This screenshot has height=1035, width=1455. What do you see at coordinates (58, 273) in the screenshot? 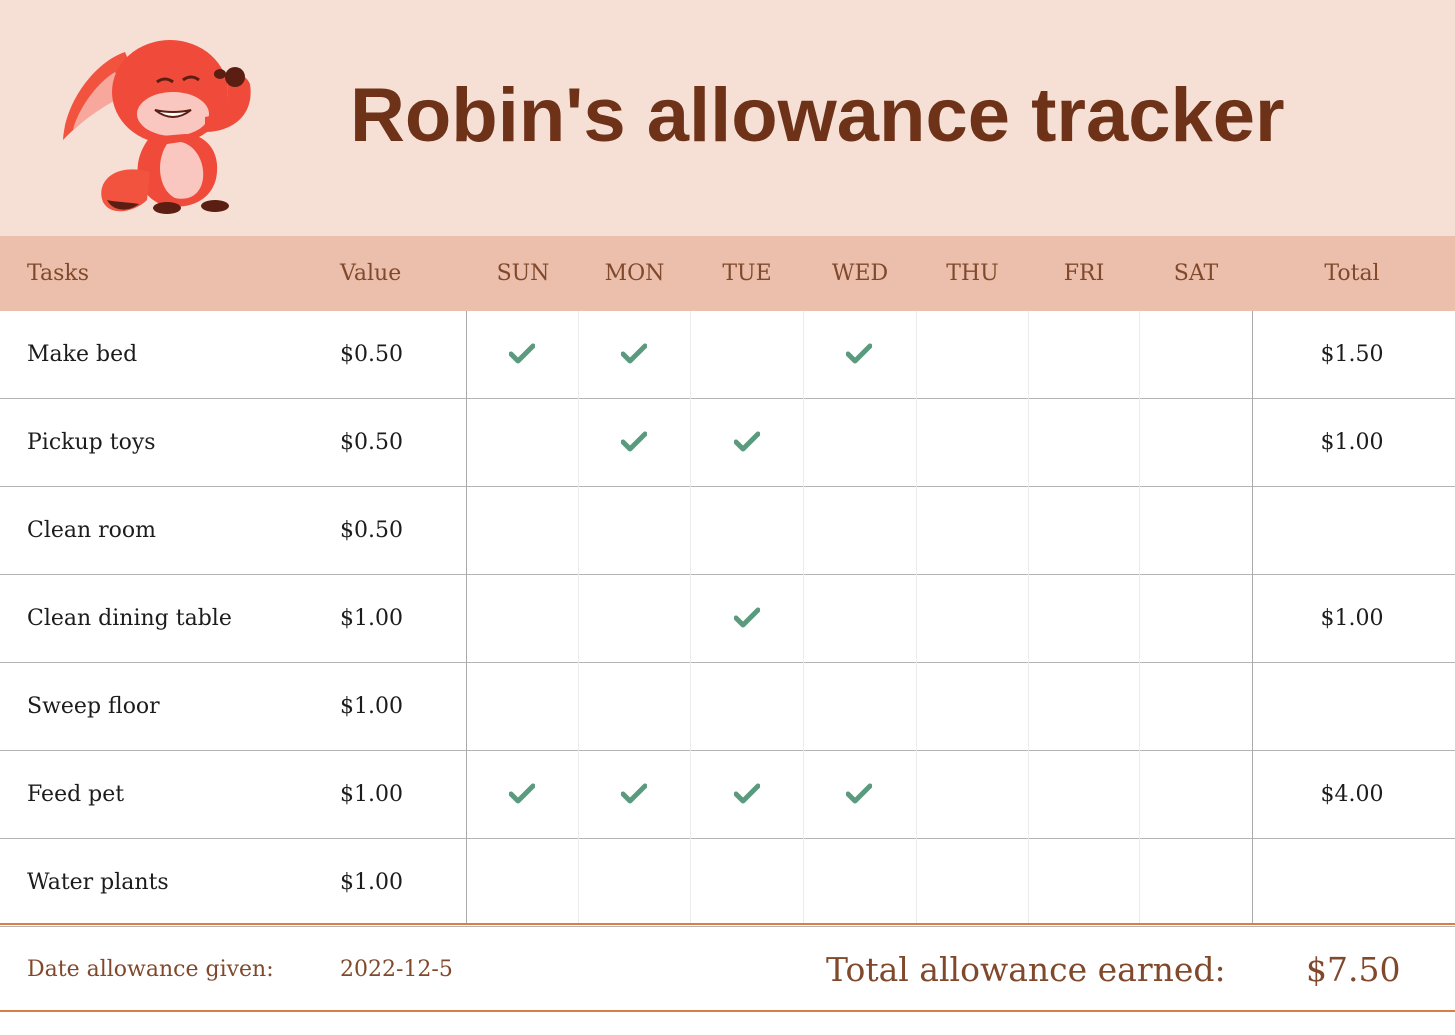
I see `column-header-tasks: Tasks` at bounding box center [58, 273].